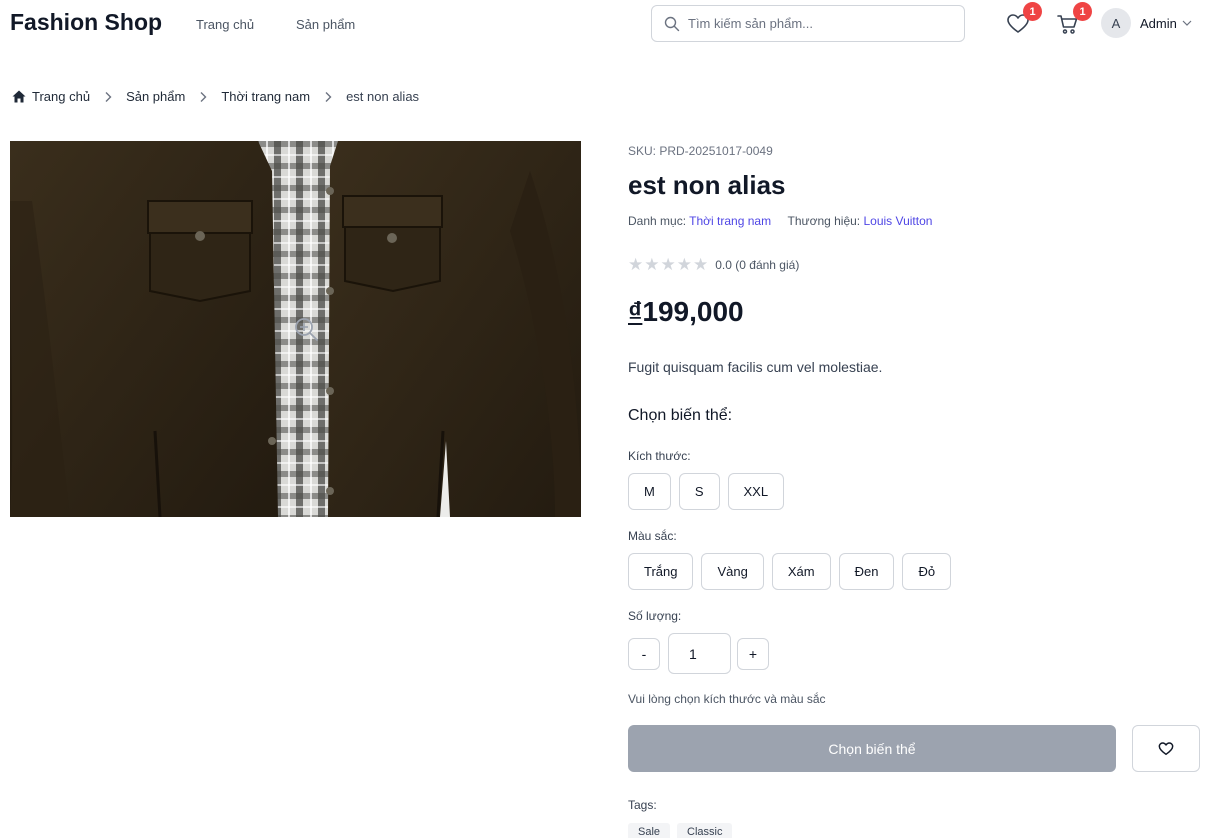 The height and width of the screenshot is (838, 1211). I want to click on size-option-xxl: XXL, so click(756, 491).